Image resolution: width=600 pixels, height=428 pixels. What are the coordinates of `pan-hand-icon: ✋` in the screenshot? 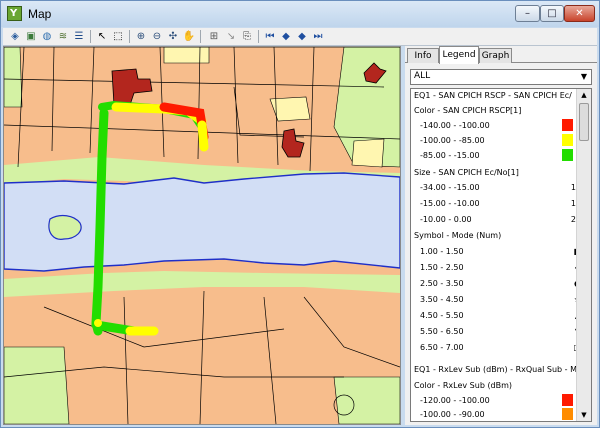 It's located at (189, 36).